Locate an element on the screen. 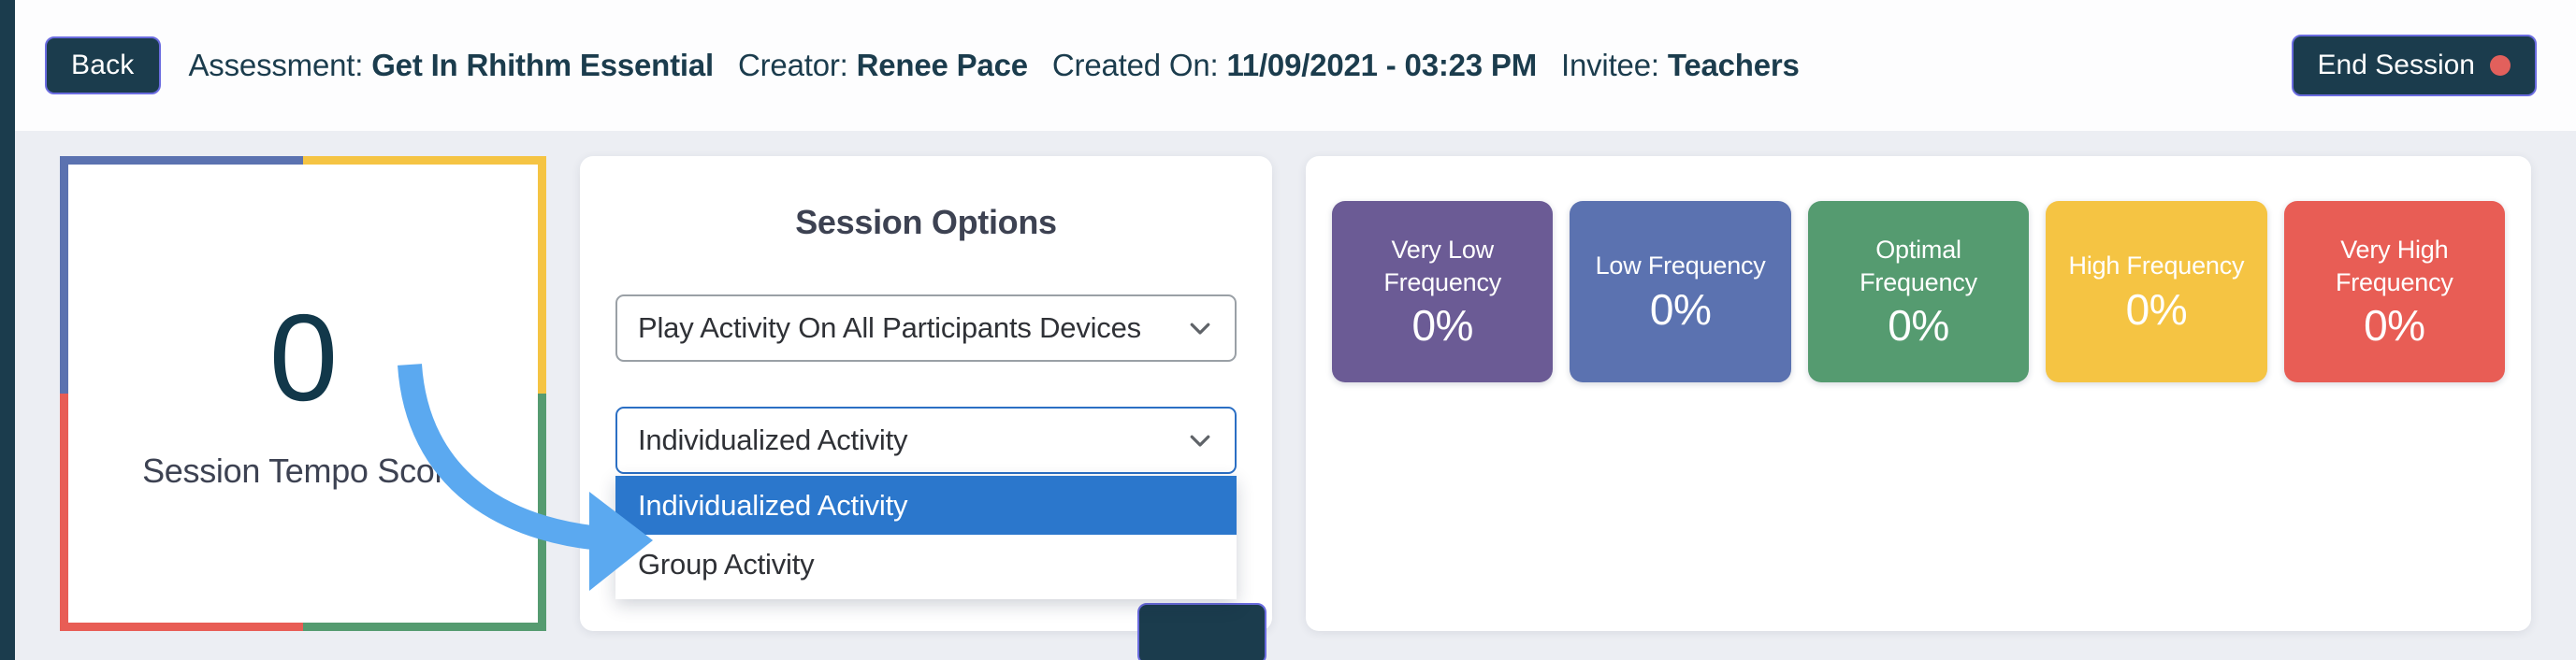 This screenshot has height=660, width=2576. card-edge-left-bottom is located at coordinates (64, 512).